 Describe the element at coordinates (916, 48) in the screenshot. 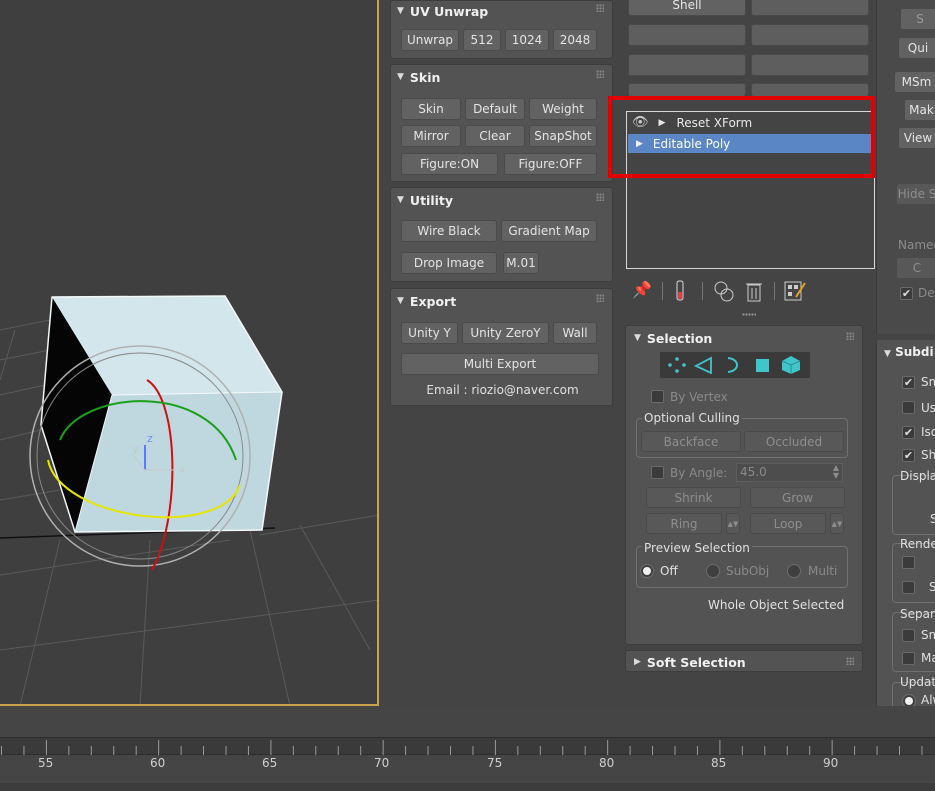

I see `partial-qui-button: Qui` at that location.